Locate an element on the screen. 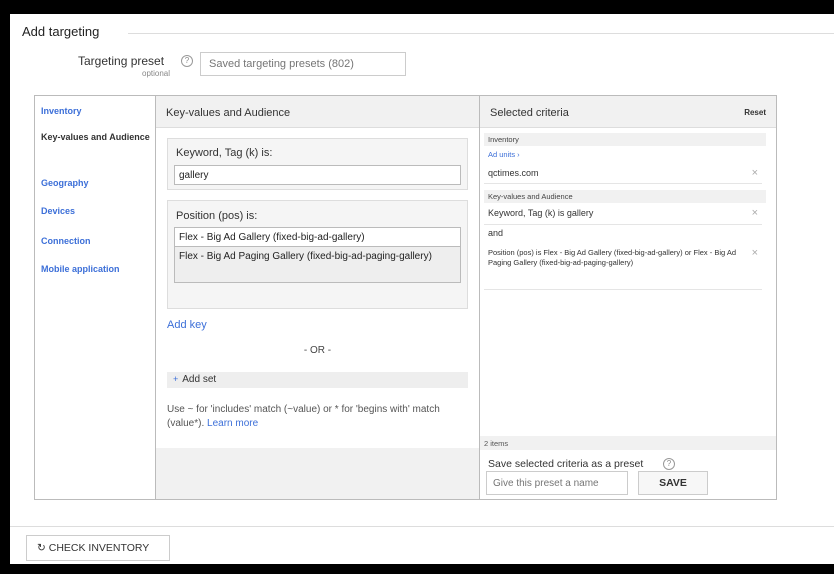  items-count: 2 items is located at coordinates (628, 443).